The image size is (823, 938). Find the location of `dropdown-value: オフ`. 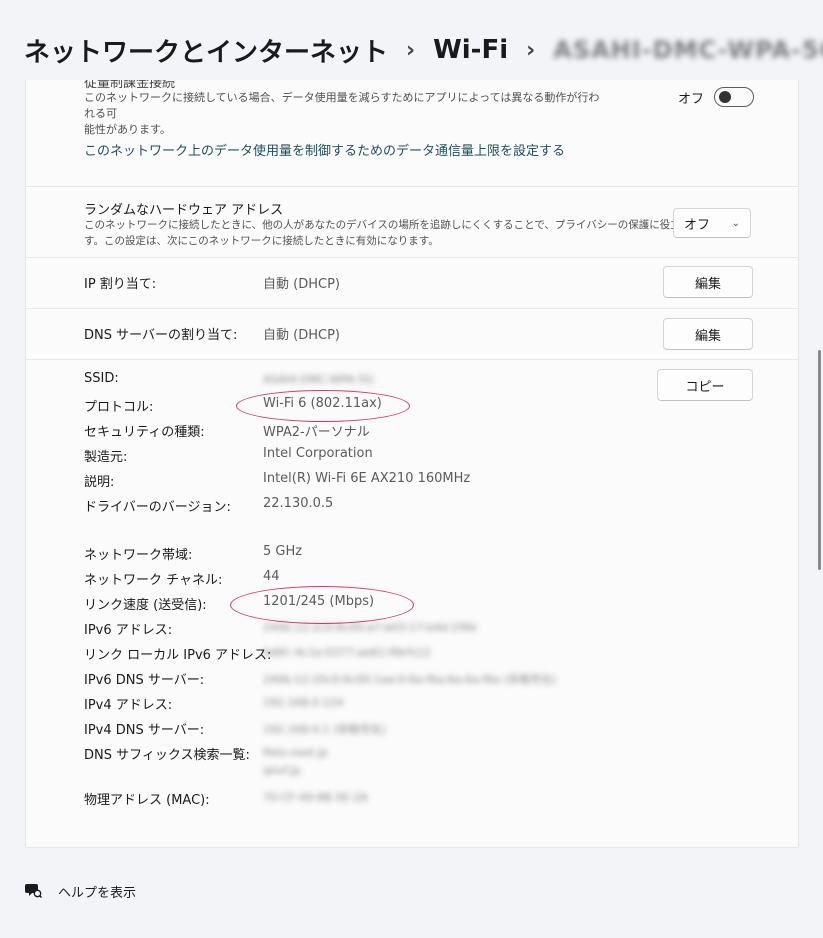

dropdown-value: オフ is located at coordinates (697, 225).